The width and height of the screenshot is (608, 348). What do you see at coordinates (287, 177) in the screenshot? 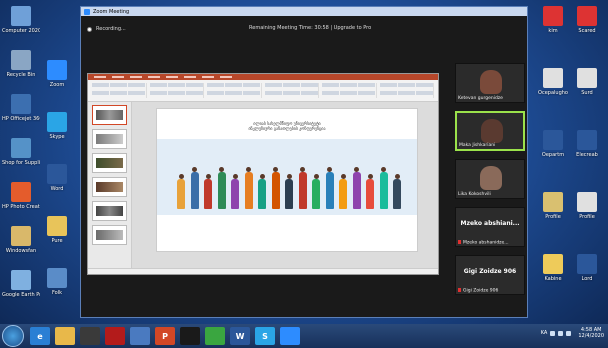
I see `diverse-people-illustration` at bounding box center [287, 177].